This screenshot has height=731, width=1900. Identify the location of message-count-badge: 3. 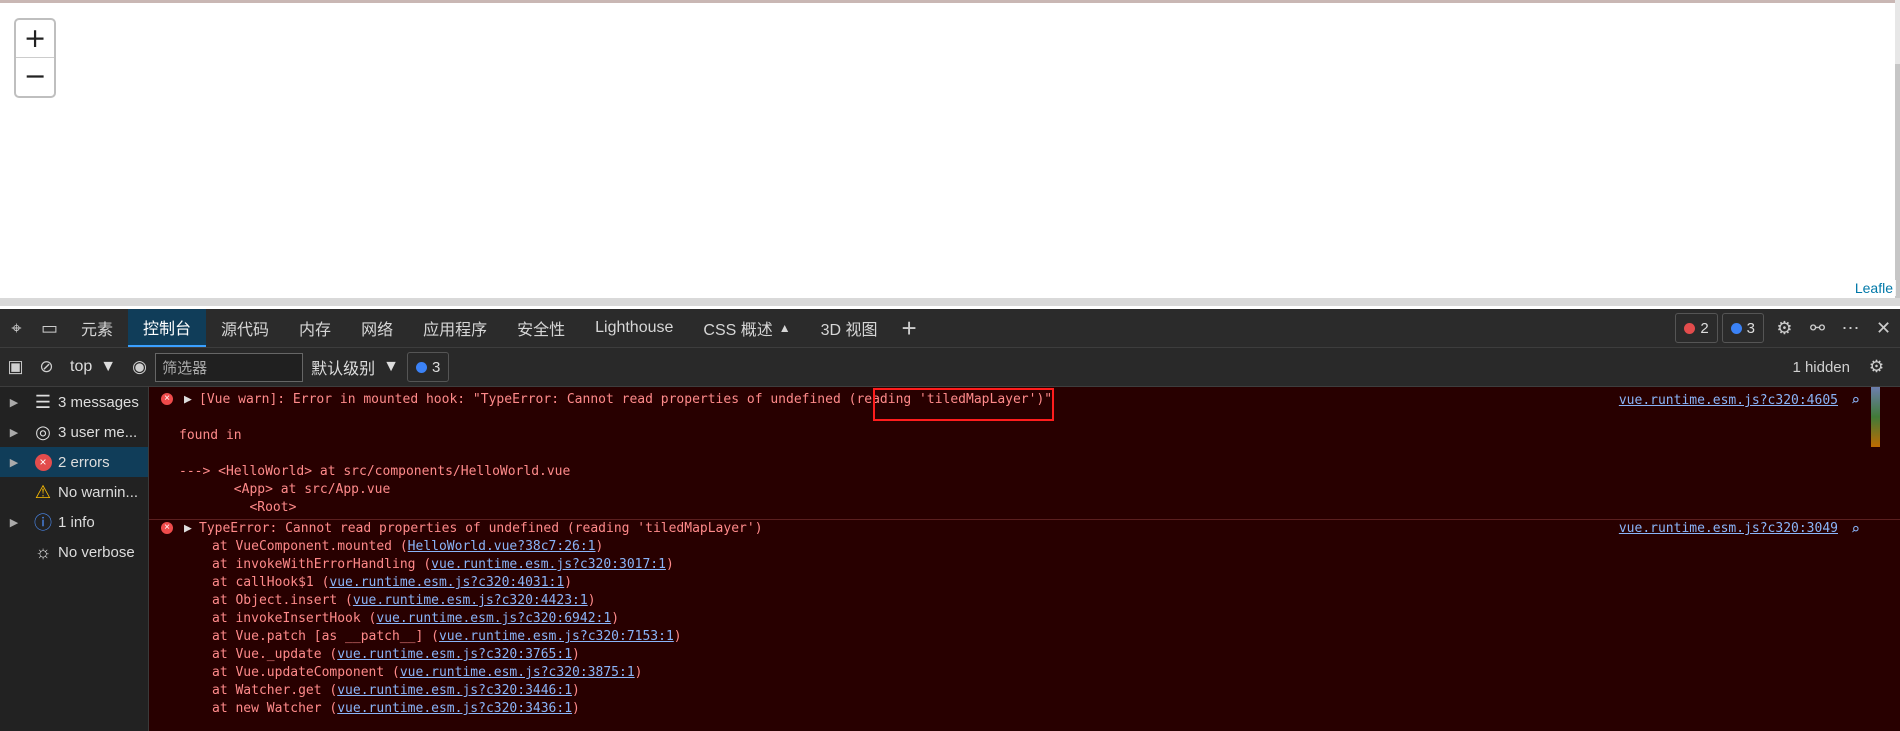
(1742, 328).